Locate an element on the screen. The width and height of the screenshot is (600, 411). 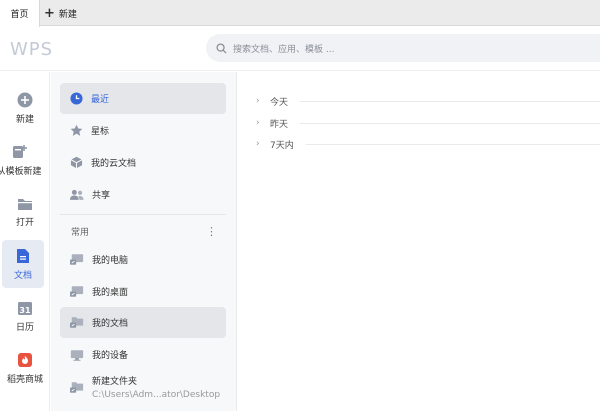
rail-documents-label: 文档 is located at coordinates (22, 275).